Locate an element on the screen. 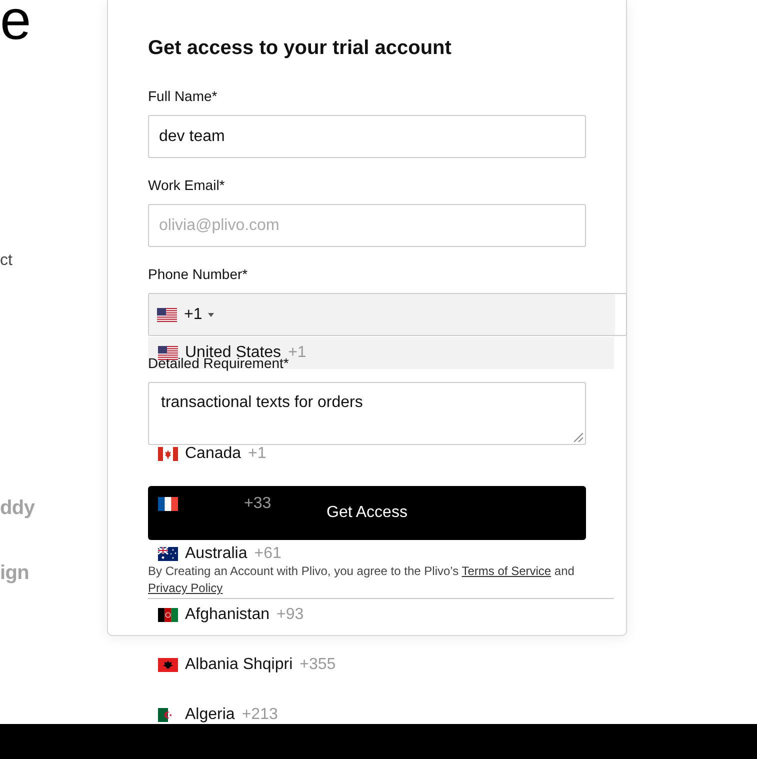 This screenshot has width=757, height=759. resize-grip-icon is located at coordinates (578, 437).